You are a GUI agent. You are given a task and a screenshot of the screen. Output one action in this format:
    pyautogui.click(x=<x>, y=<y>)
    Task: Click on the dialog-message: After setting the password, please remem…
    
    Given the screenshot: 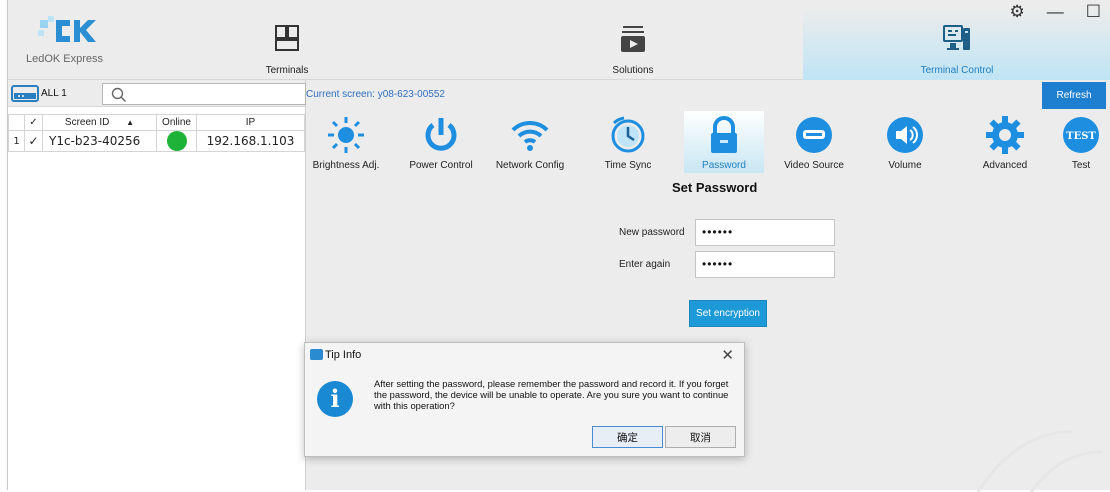 What is the action you would take?
    pyautogui.click(x=551, y=394)
    